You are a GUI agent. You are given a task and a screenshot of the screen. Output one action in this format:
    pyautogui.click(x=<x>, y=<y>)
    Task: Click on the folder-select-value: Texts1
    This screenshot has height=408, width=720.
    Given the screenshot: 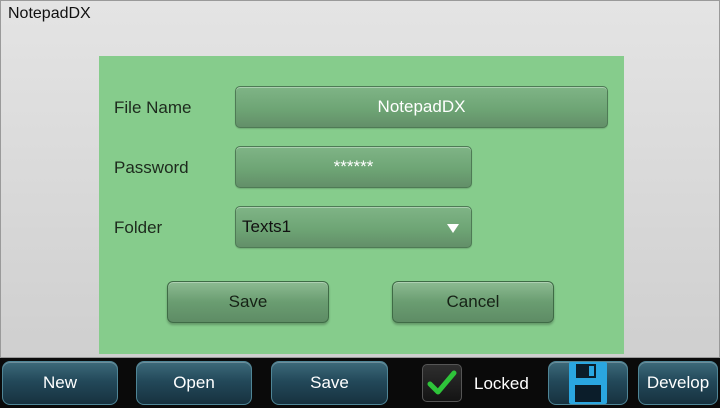 What is the action you would take?
    pyautogui.click(x=267, y=226)
    